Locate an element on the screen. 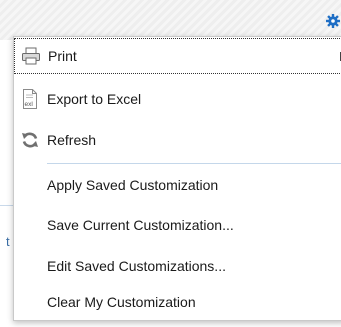 The height and width of the screenshot is (327, 341). menu-item-label: Export to Excel is located at coordinates (94, 99).